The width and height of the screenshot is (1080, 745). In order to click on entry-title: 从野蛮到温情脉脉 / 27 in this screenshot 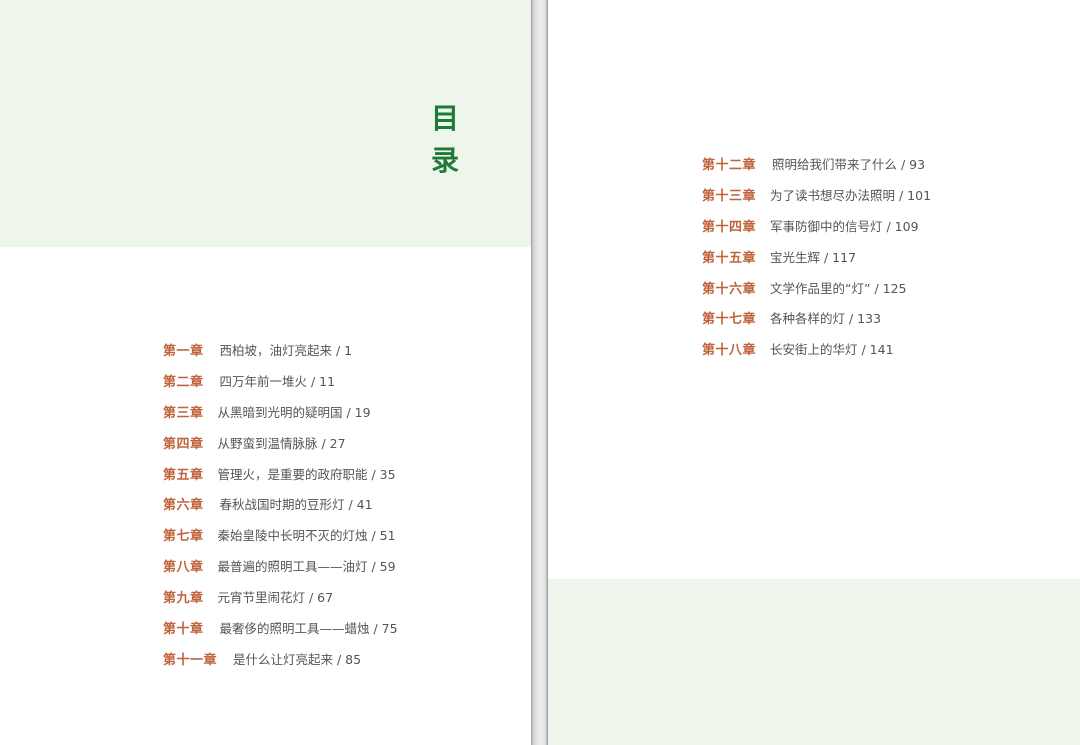, I will do `click(281, 443)`.